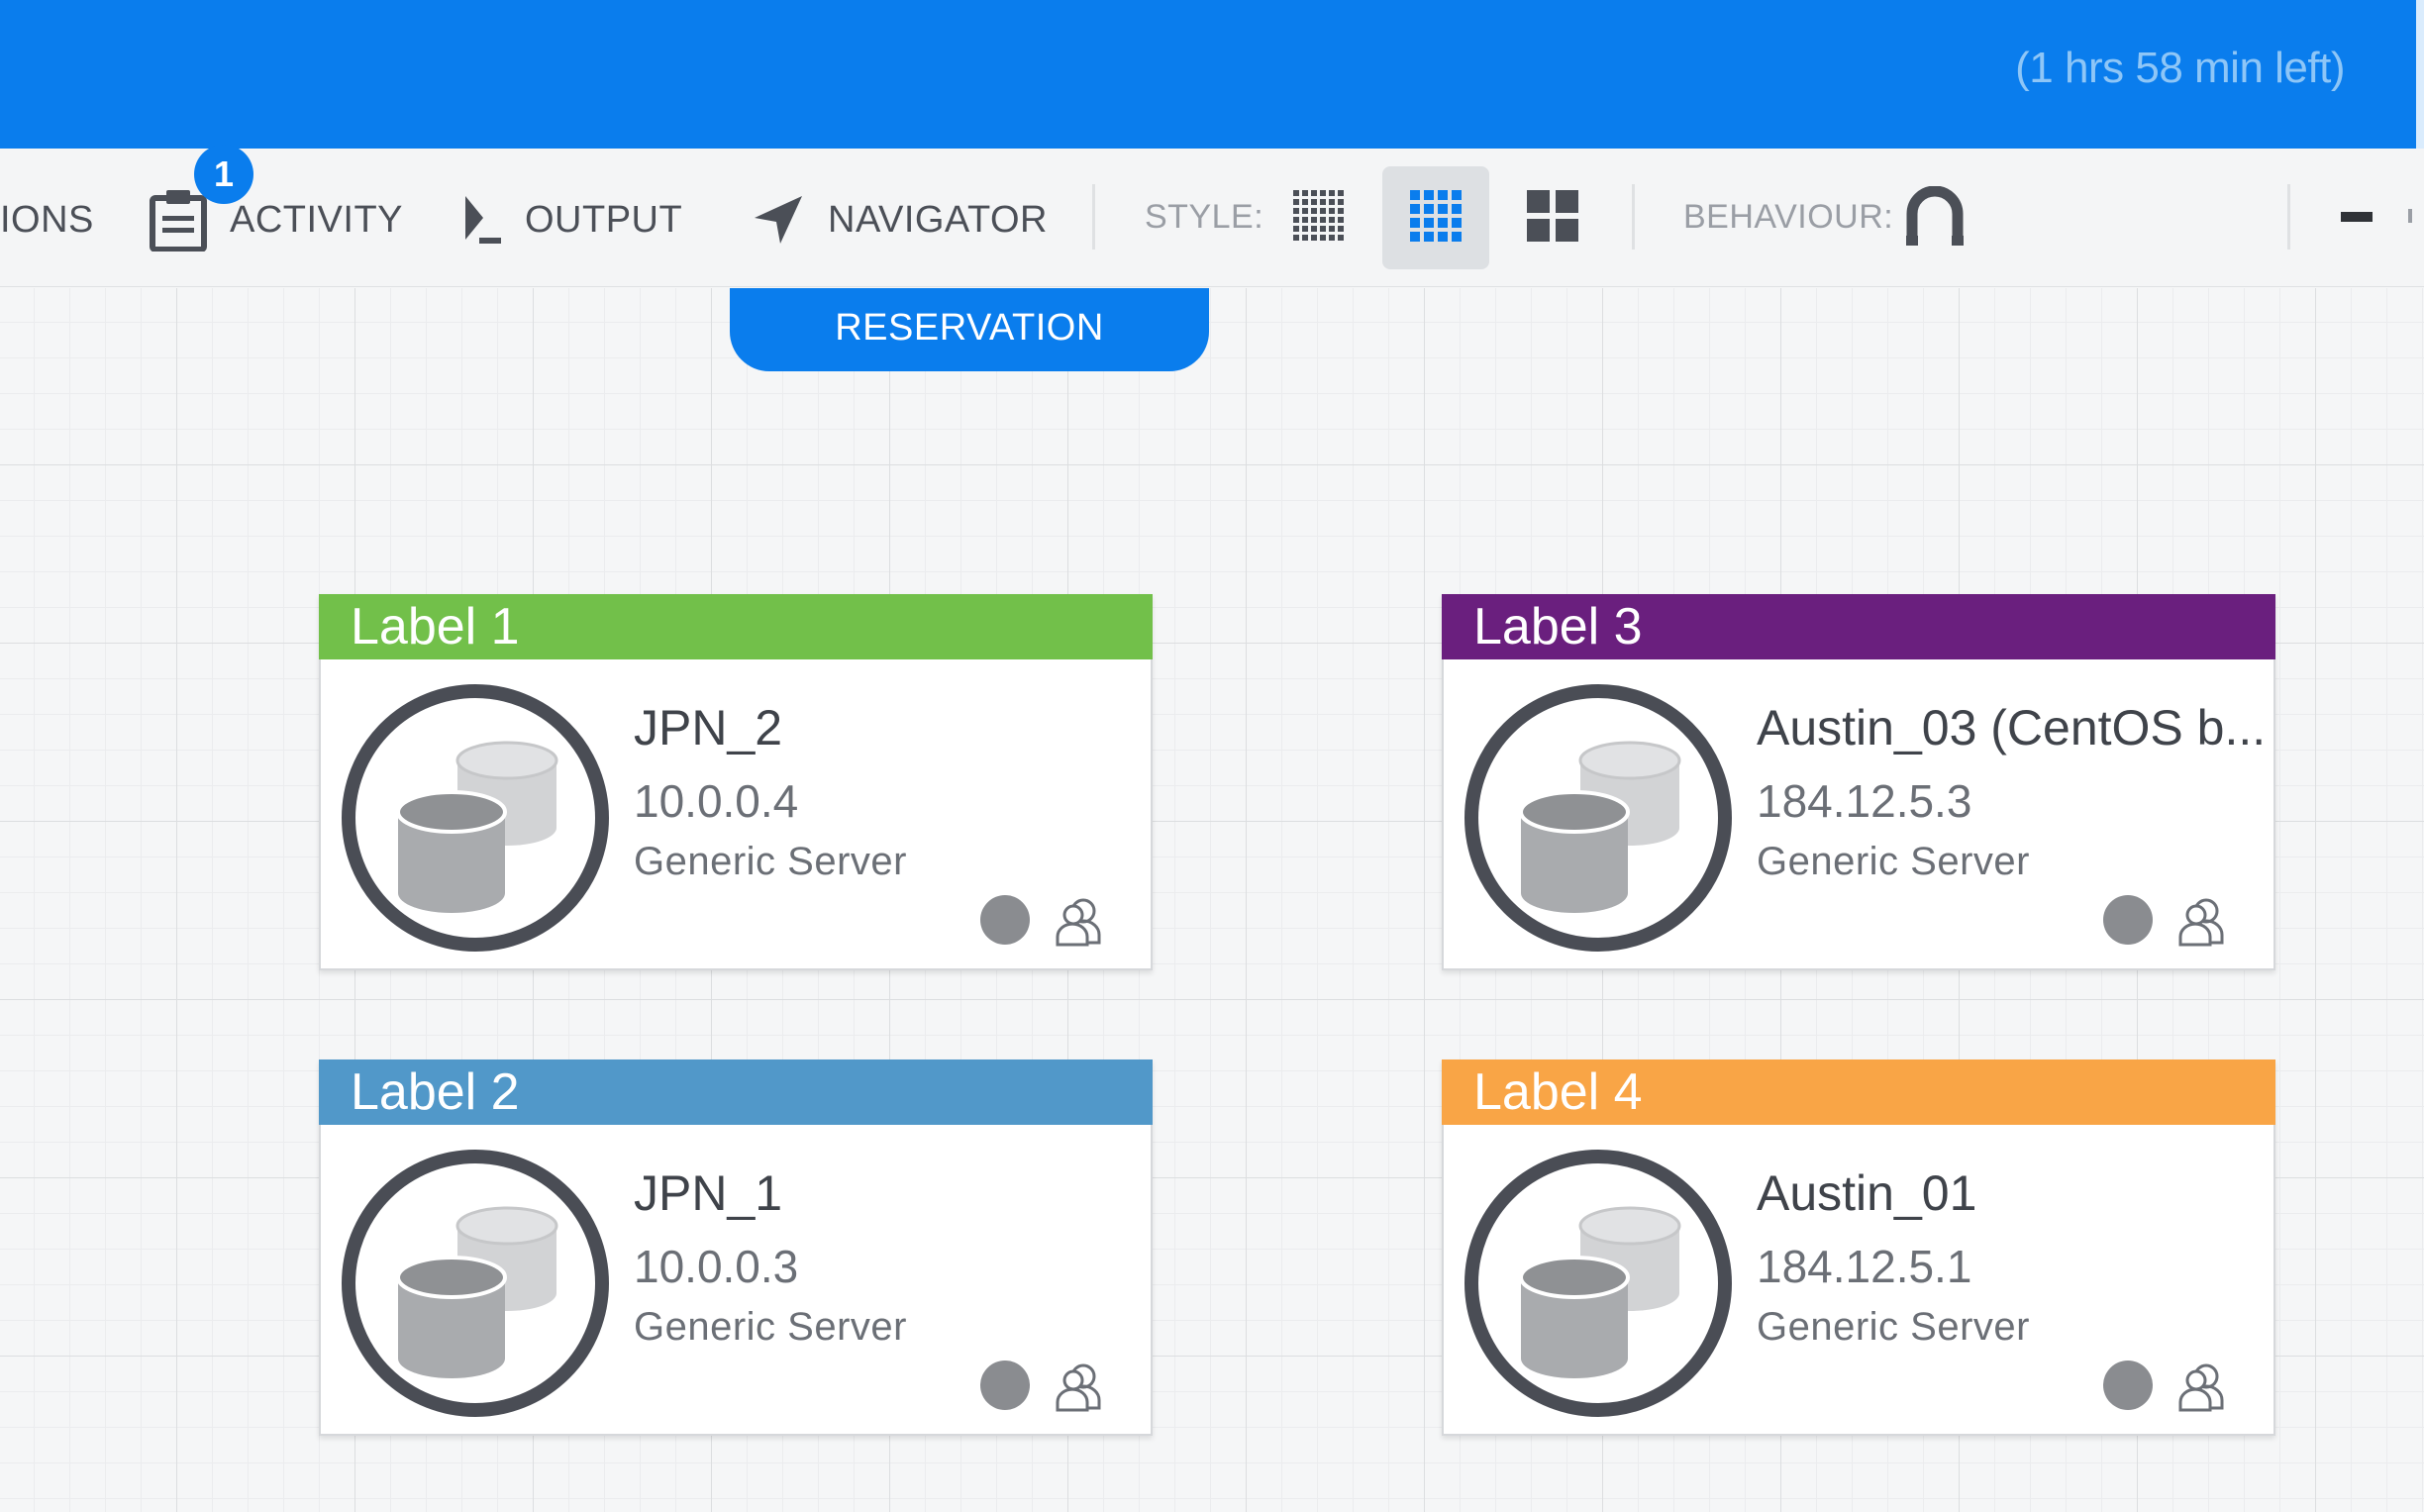 This screenshot has height=1512, width=2424. I want to click on resource-address: 10.0.0.3, so click(716, 1266).